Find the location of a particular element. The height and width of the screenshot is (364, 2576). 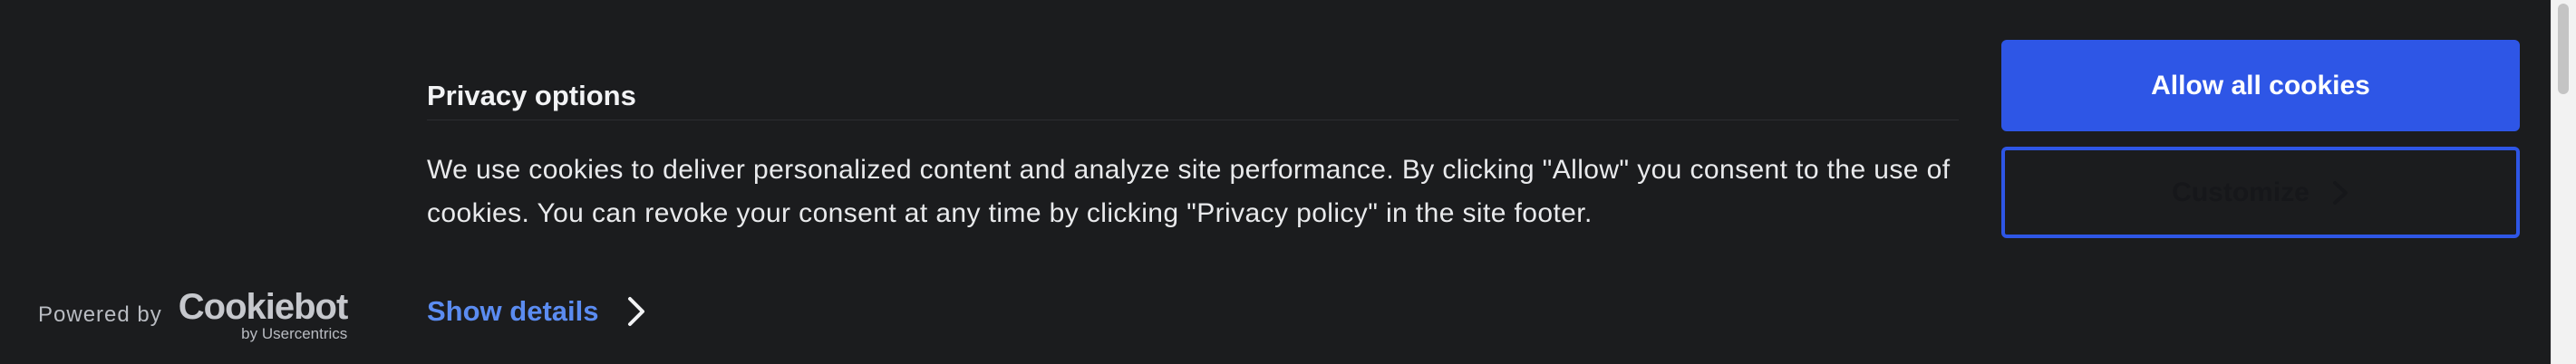

customize-button: Customize is located at coordinates (2260, 193).